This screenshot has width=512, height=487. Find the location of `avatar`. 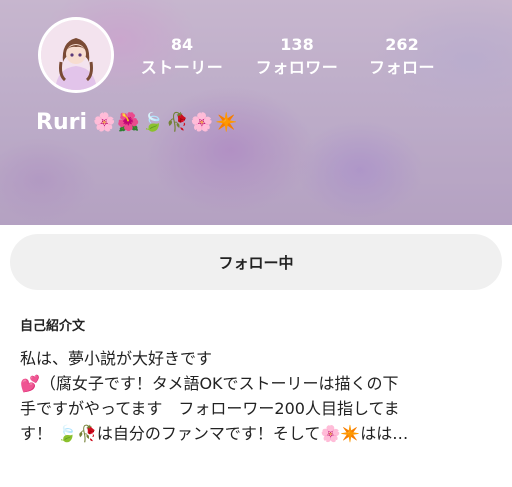

avatar is located at coordinates (76, 55).